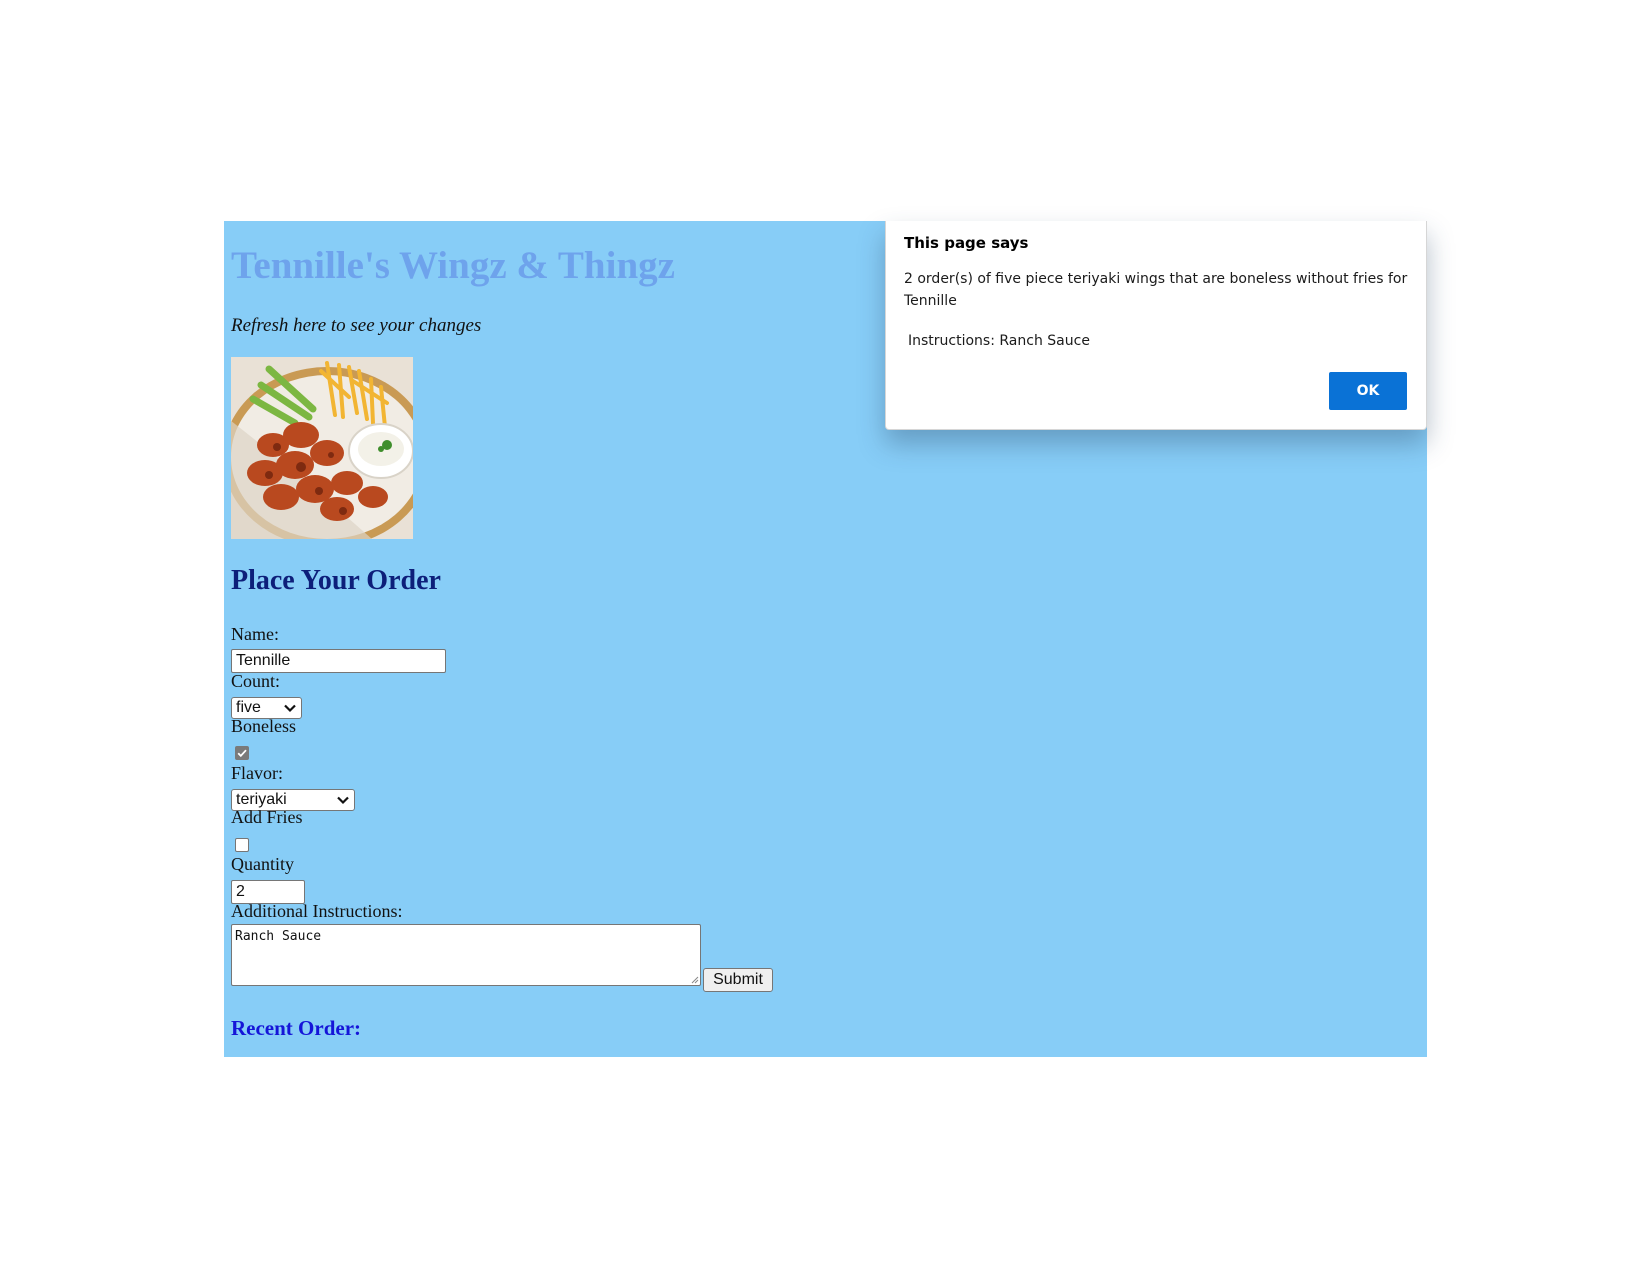  What do you see at coordinates (336, 580) in the screenshot?
I see `place-order-heading: Place Your Order` at bounding box center [336, 580].